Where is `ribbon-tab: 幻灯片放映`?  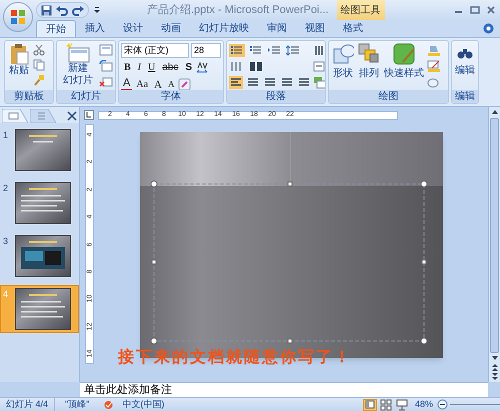
ribbon-tab: 幻灯片放映 is located at coordinates (224, 28).